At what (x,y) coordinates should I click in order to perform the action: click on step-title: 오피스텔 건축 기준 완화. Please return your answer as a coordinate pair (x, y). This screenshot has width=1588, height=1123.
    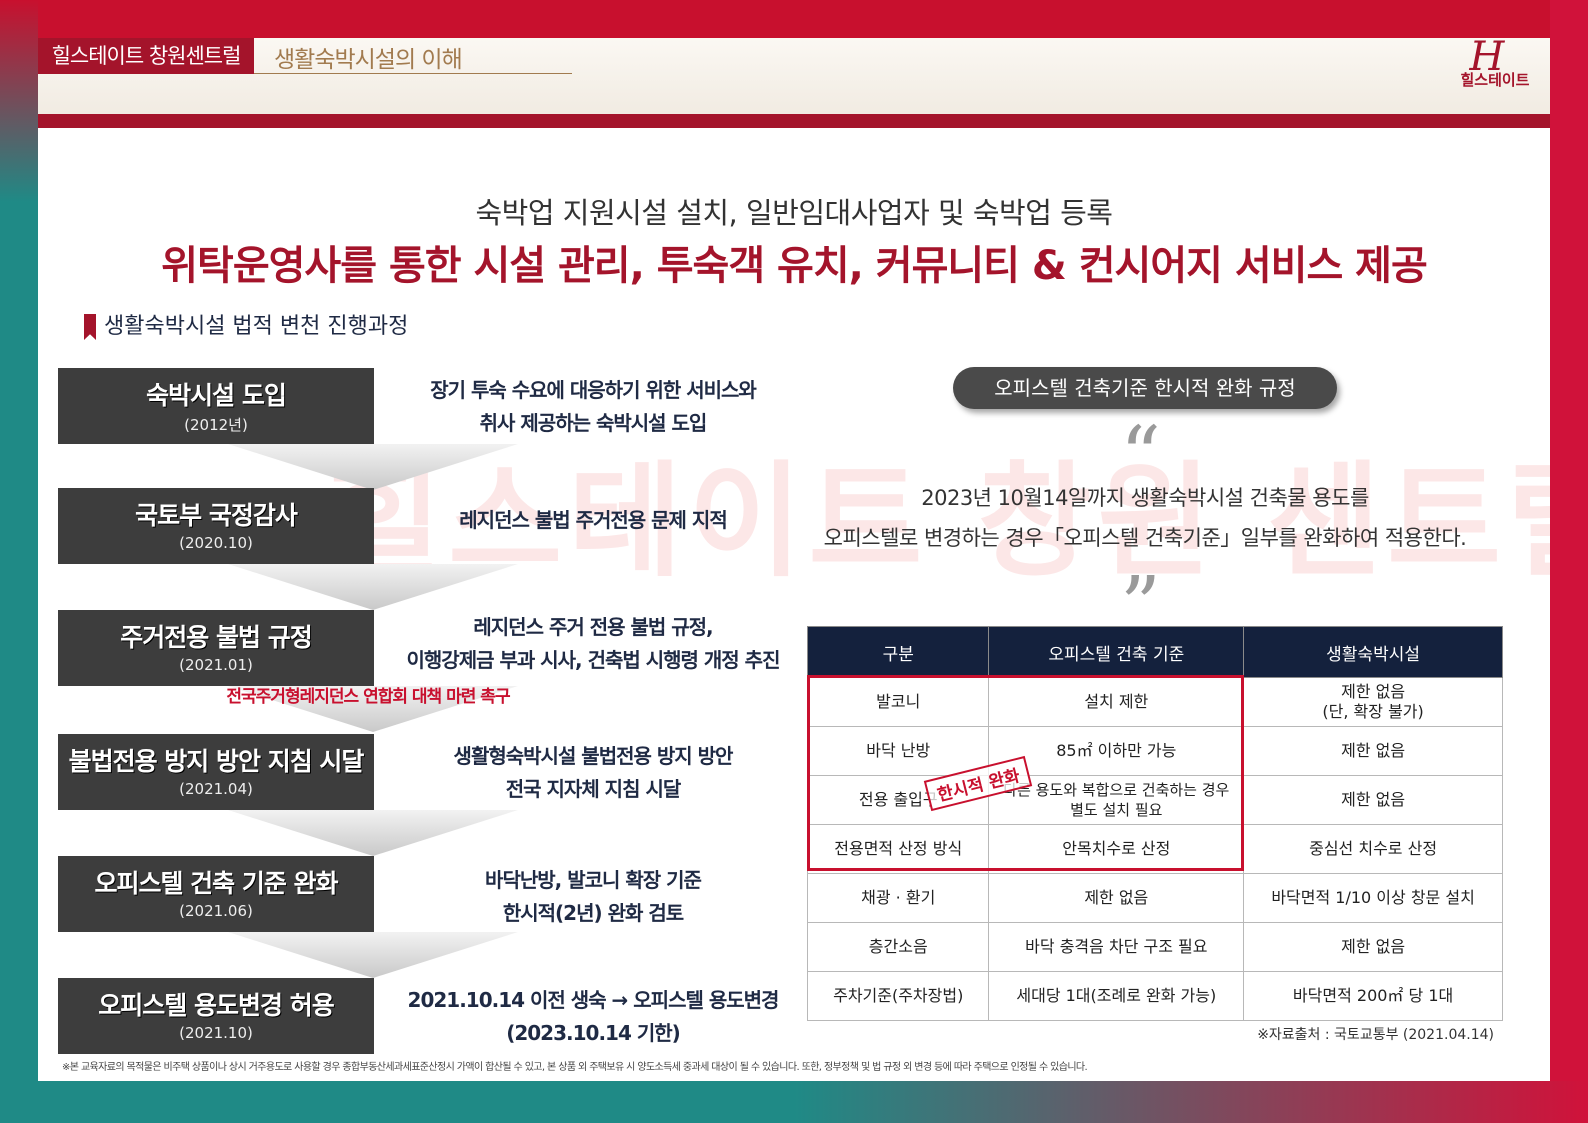
    Looking at the image, I should click on (216, 883).